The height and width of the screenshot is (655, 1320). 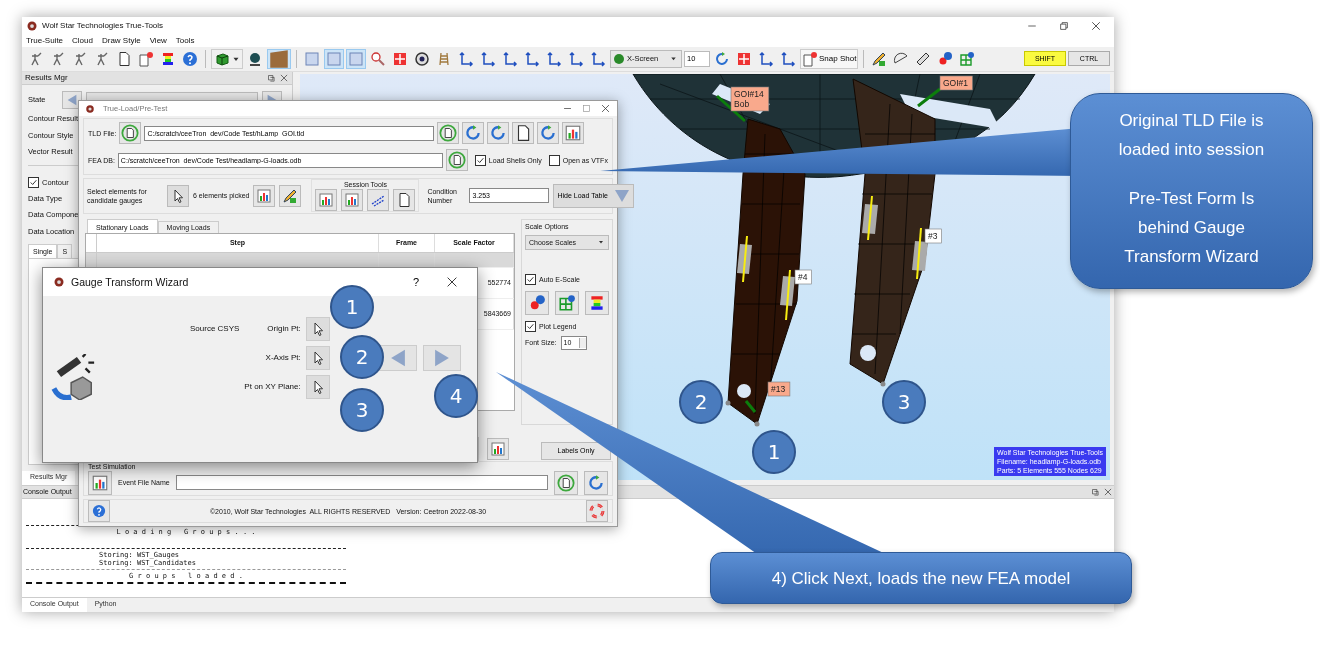 I want to click on menu-item: True-Suite, so click(x=45, y=41).